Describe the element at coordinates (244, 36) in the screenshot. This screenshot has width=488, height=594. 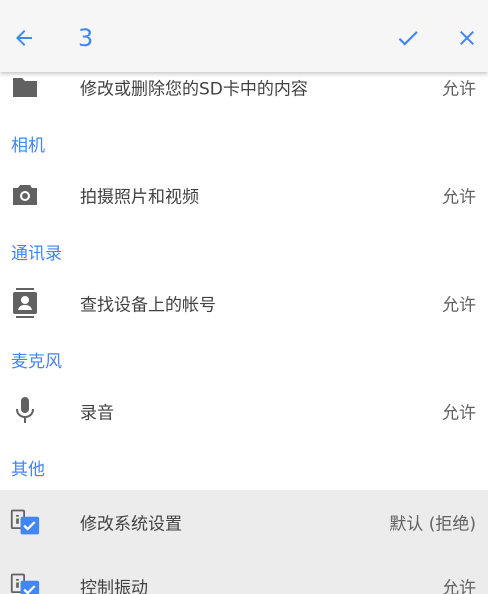
I see `selection-action-bar: 3` at that location.